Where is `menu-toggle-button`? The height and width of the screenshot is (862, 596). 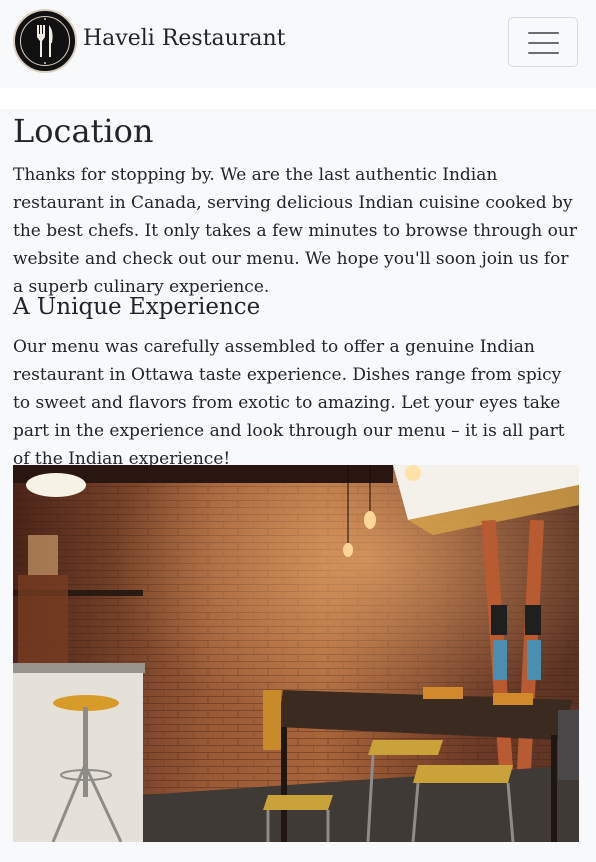
menu-toggle-button is located at coordinates (543, 42).